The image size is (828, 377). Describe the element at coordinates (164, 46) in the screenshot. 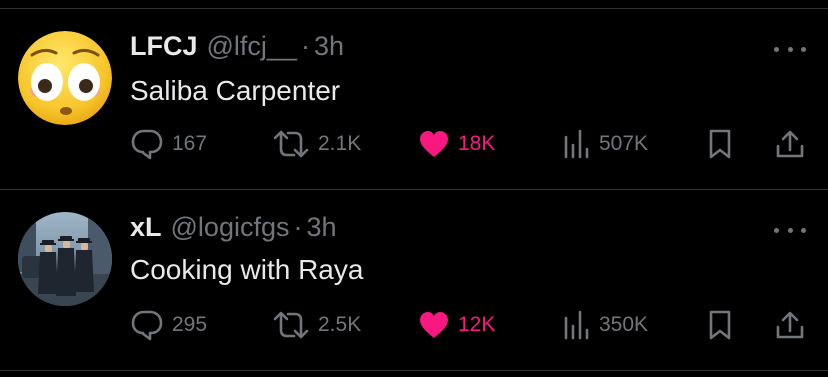

I see `display-name: LFCJ` at that location.